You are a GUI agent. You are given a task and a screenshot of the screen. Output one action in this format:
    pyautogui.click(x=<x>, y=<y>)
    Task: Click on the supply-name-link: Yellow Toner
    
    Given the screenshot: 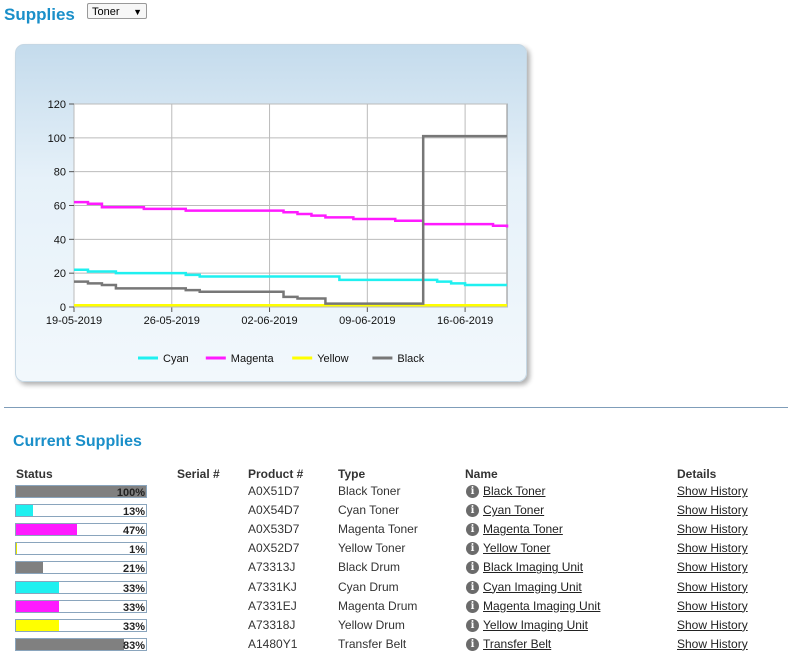 What is the action you would take?
    pyautogui.click(x=516, y=548)
    